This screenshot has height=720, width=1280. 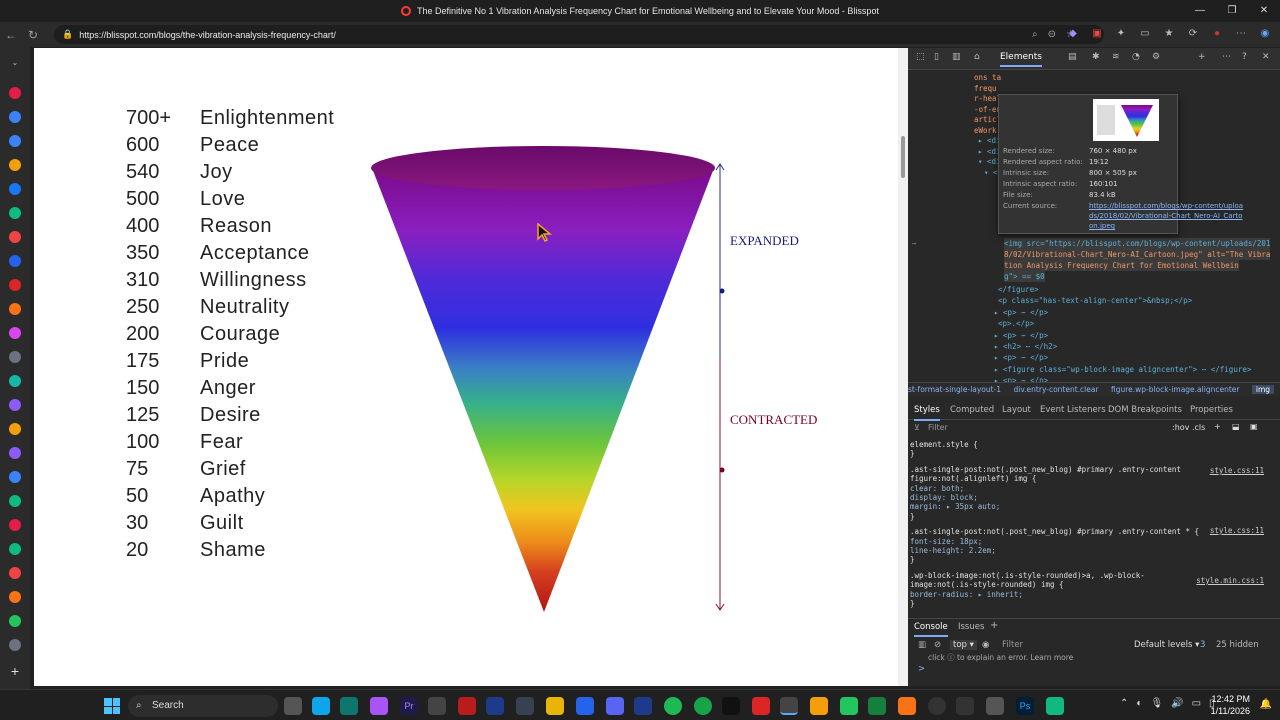 I want to click on log-levels-select: Default levels ▾, so click(x=1166, y=645).